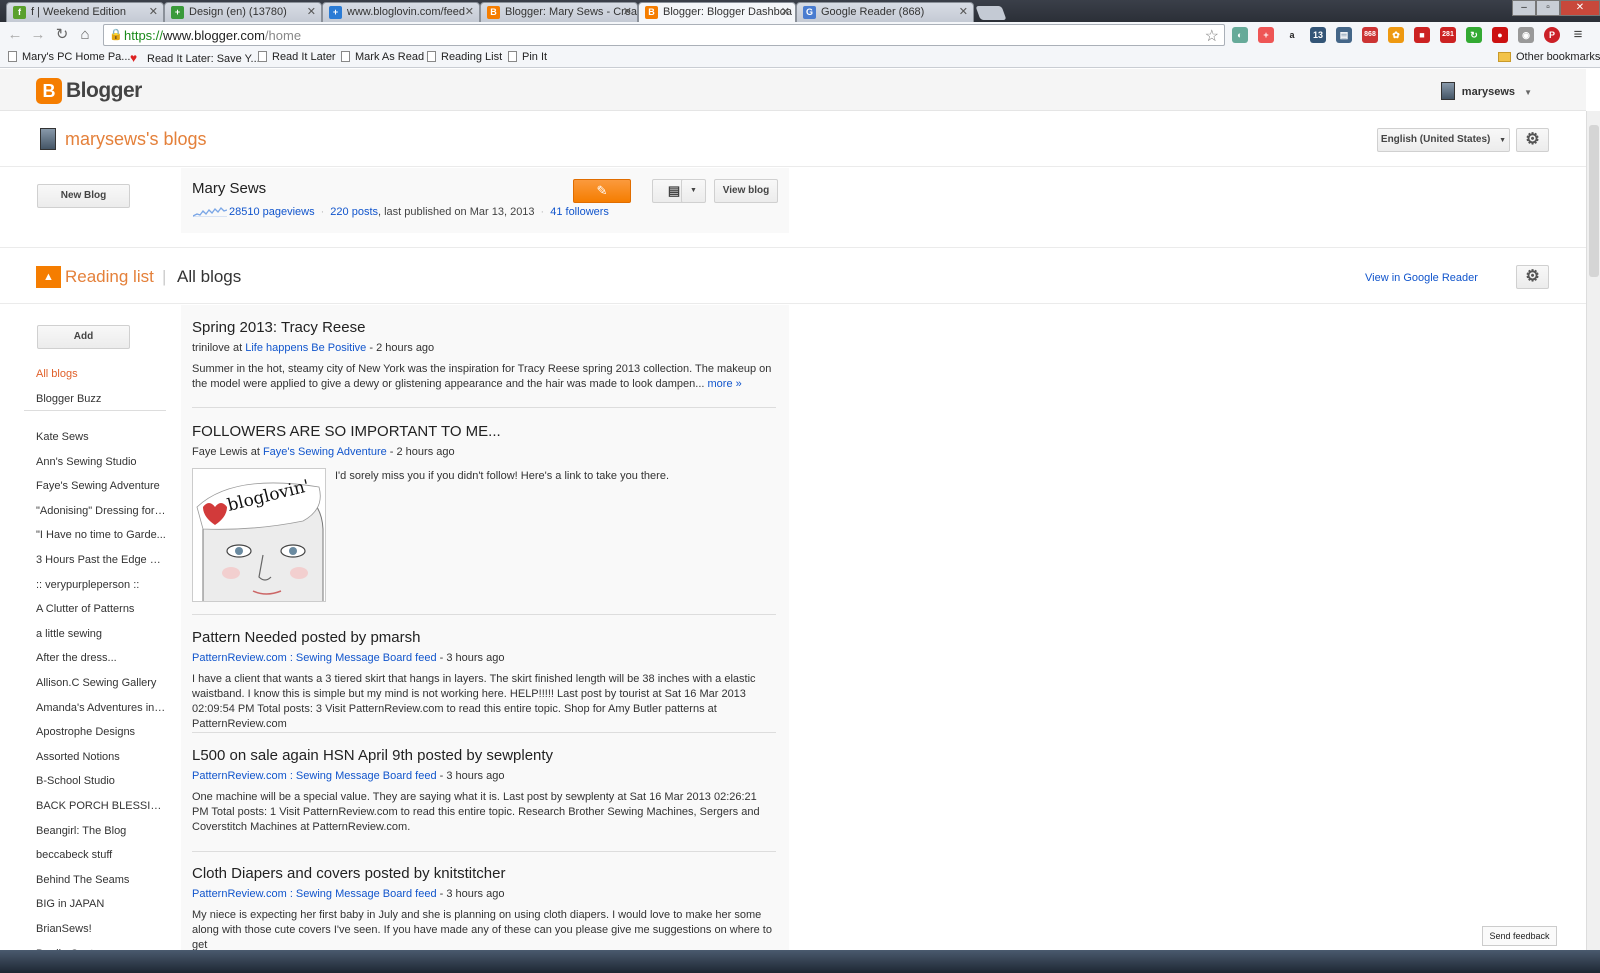  I want to click on sidebar-item-all-blogs: All blogs, so click(101, 374).